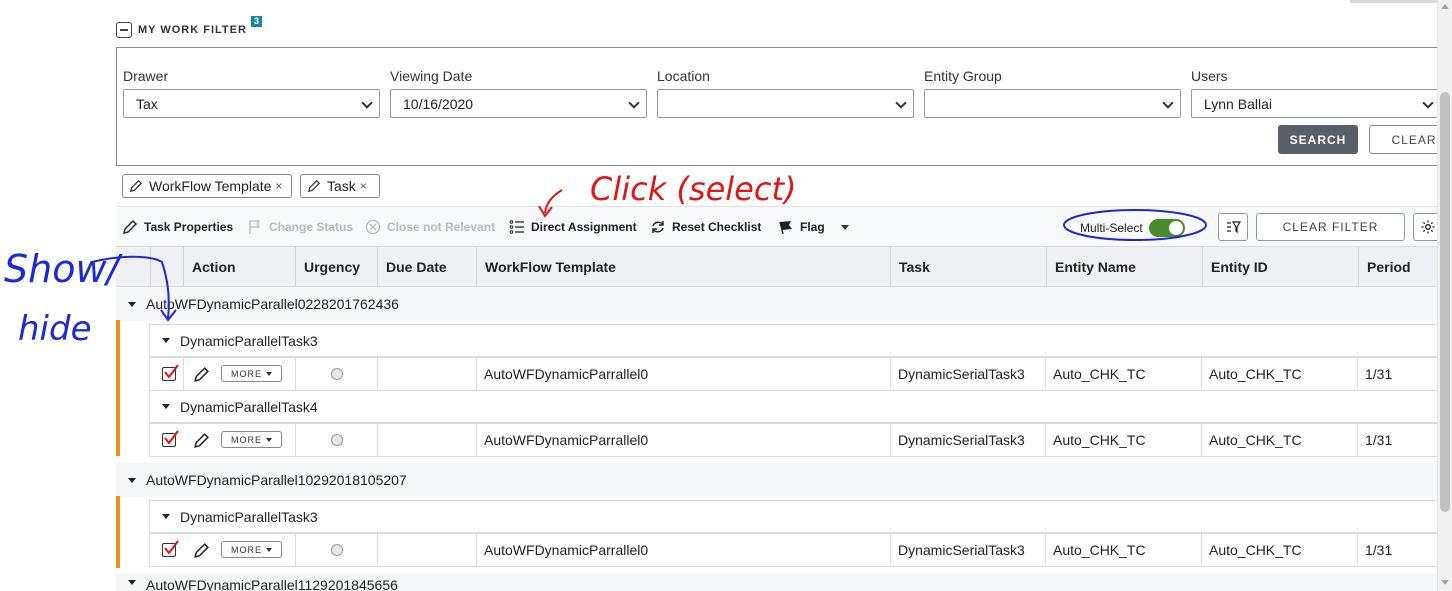 Image resolution: width=1452 pixels, height=591 pixels. What do you see at coordinates (1123, 550) in the screenshot?
I see `entity-name-cell: Auto_CHK_TC` at bounding box center [1123, 550].